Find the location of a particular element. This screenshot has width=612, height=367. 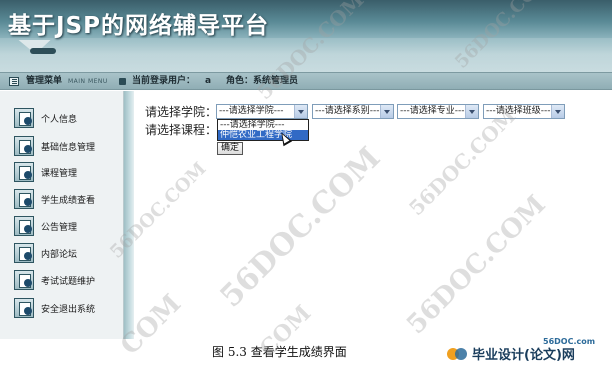

sidebar-item-basic-info: 基础信息管理 is located at coordinates (68, 146).